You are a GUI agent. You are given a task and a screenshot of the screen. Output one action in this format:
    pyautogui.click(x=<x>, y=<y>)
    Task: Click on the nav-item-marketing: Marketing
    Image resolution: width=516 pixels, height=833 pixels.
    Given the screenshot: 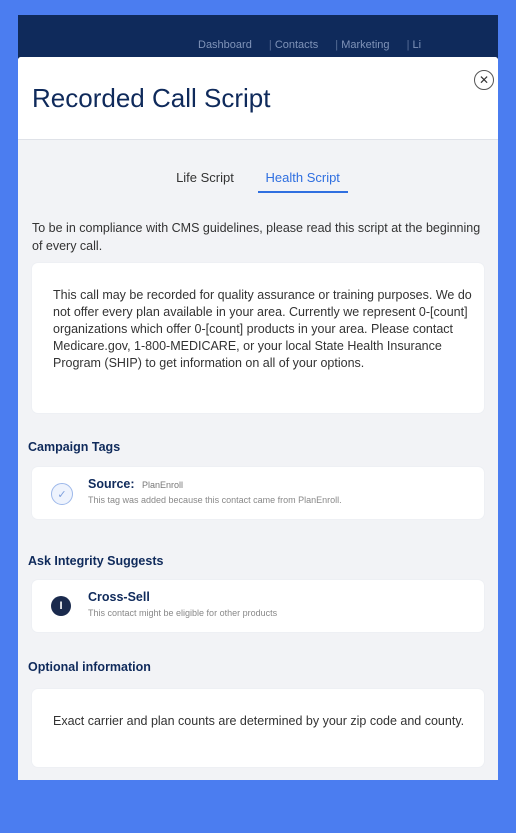 What is the action you would take?
    pyautogui.click(x=365, y=45)
    